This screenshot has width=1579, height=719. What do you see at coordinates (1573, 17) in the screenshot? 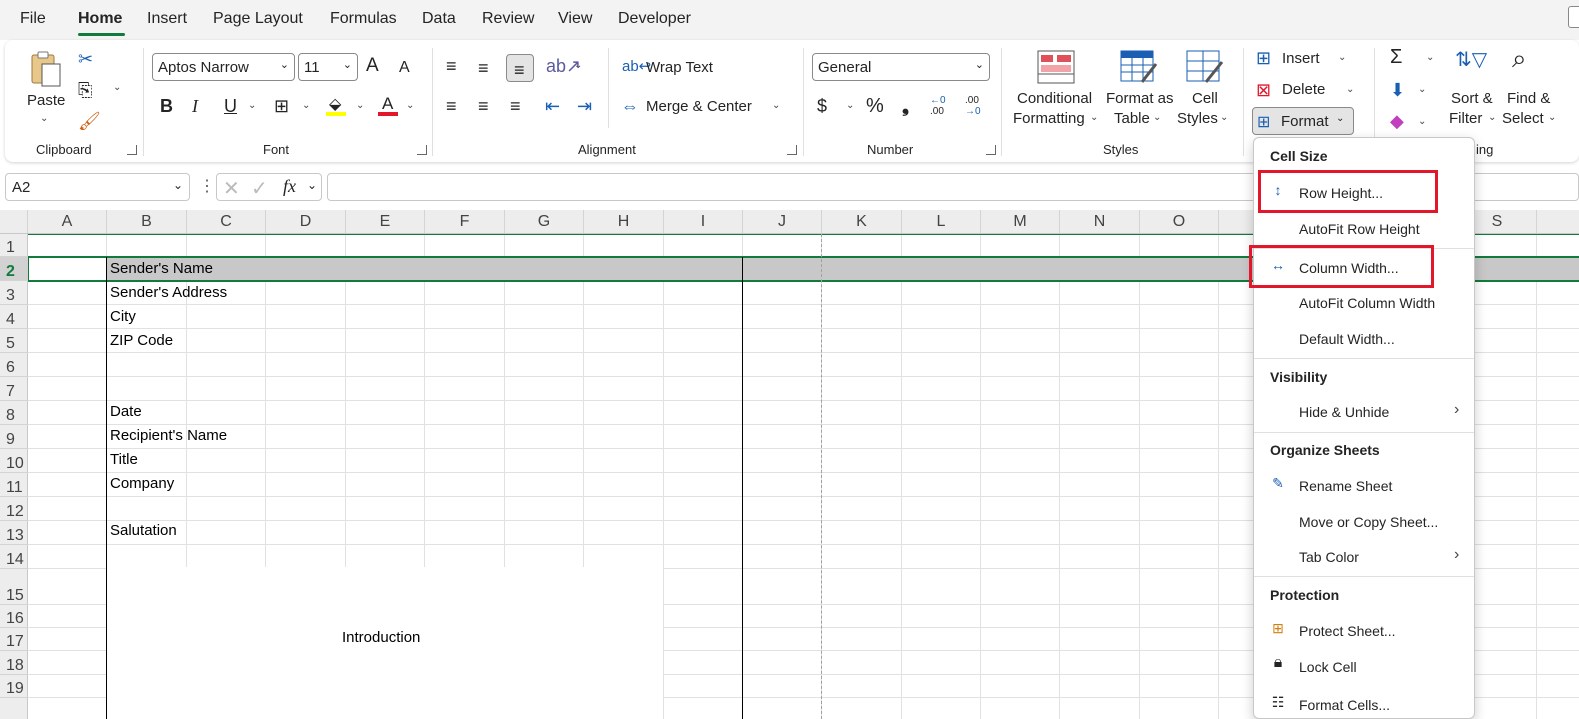
I see `window-corner-button` at bounding box center [1573, 17].